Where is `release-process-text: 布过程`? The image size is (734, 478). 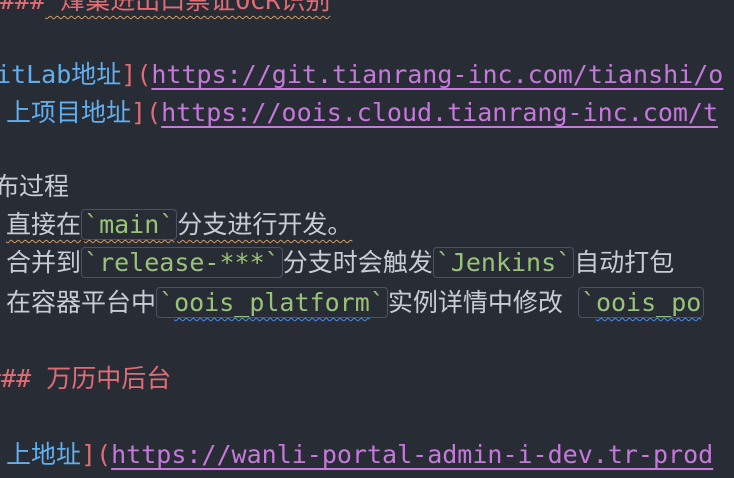 release-process-text: 布过程 is located at coordinates (35, 186).